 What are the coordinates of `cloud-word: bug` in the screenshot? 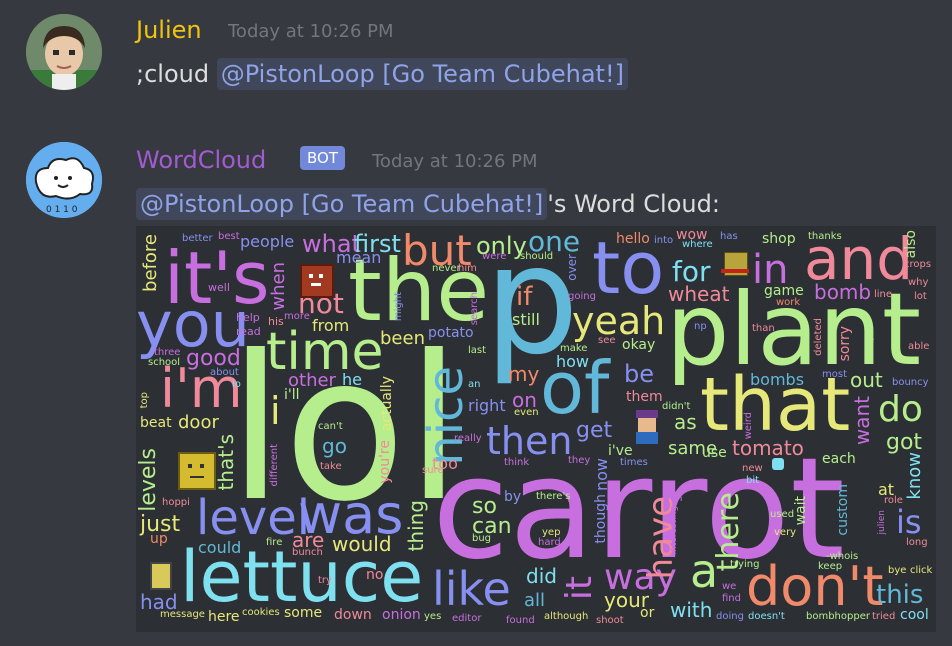 It's located at (482, 538).